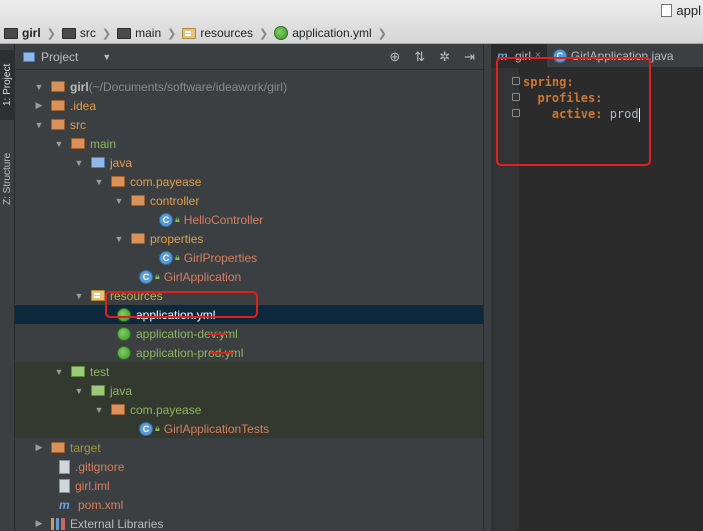 This screenshot has width=703, height=531. I want to click on tree-item-label: com.payease, so click(166, 181).